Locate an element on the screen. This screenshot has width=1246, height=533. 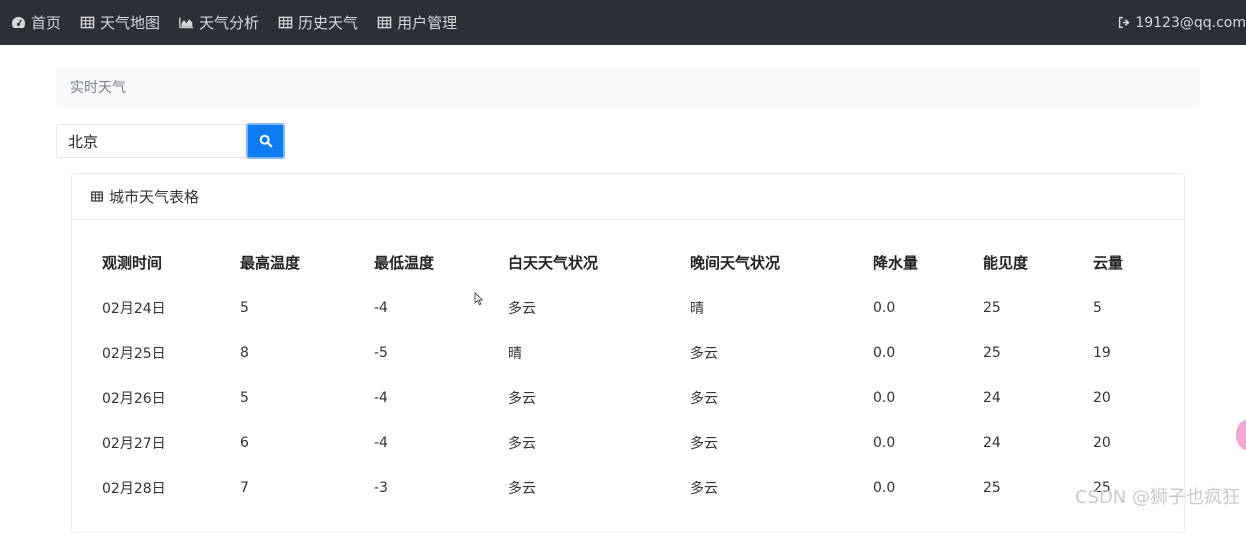
sign-out-icon is located at coordinates (1125, 22).